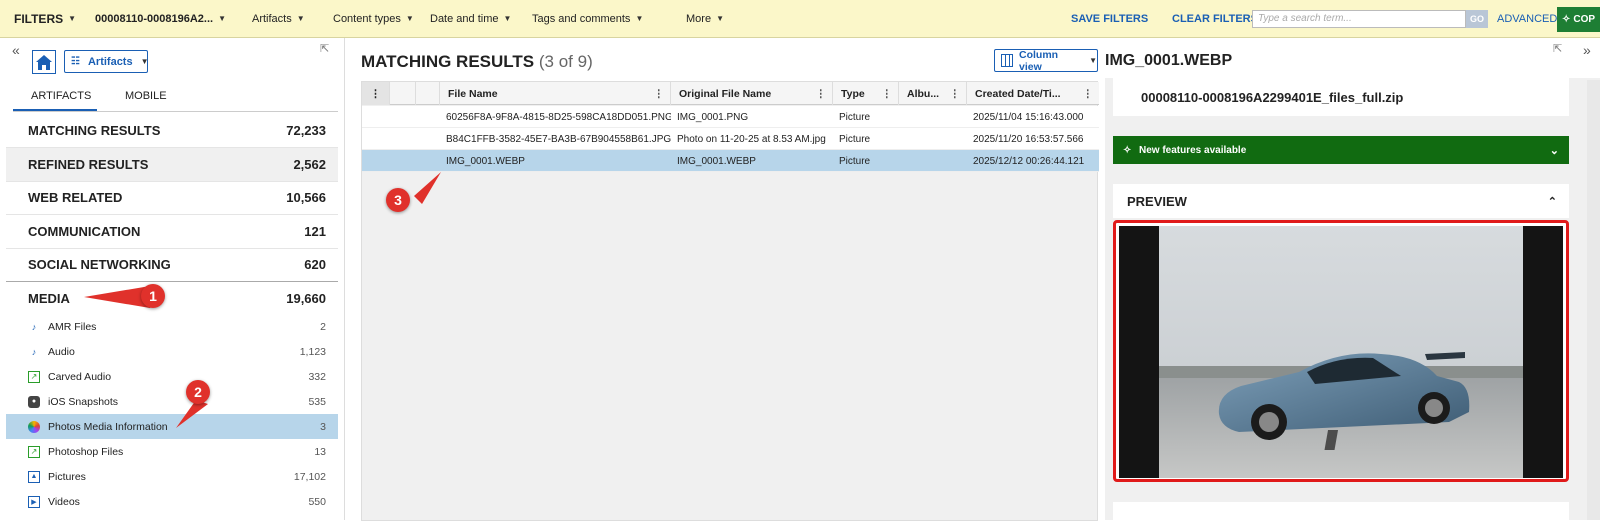 This screenshot has height=521, width=1600. What do you see at coordinates (278, 19) in the screenshot?
I see `artifacts-filter: Artifacts ▼` at bounding box center [278, 19].